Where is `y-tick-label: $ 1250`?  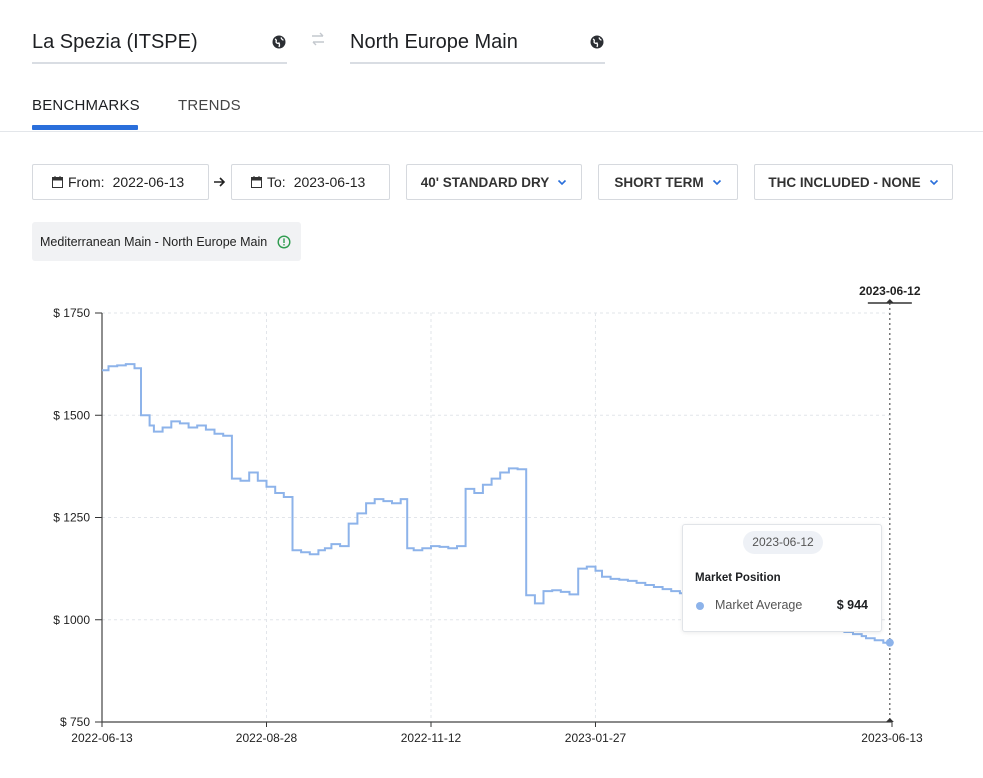
y-tick-label: $ 1250 is located at coordinates (71, 518).